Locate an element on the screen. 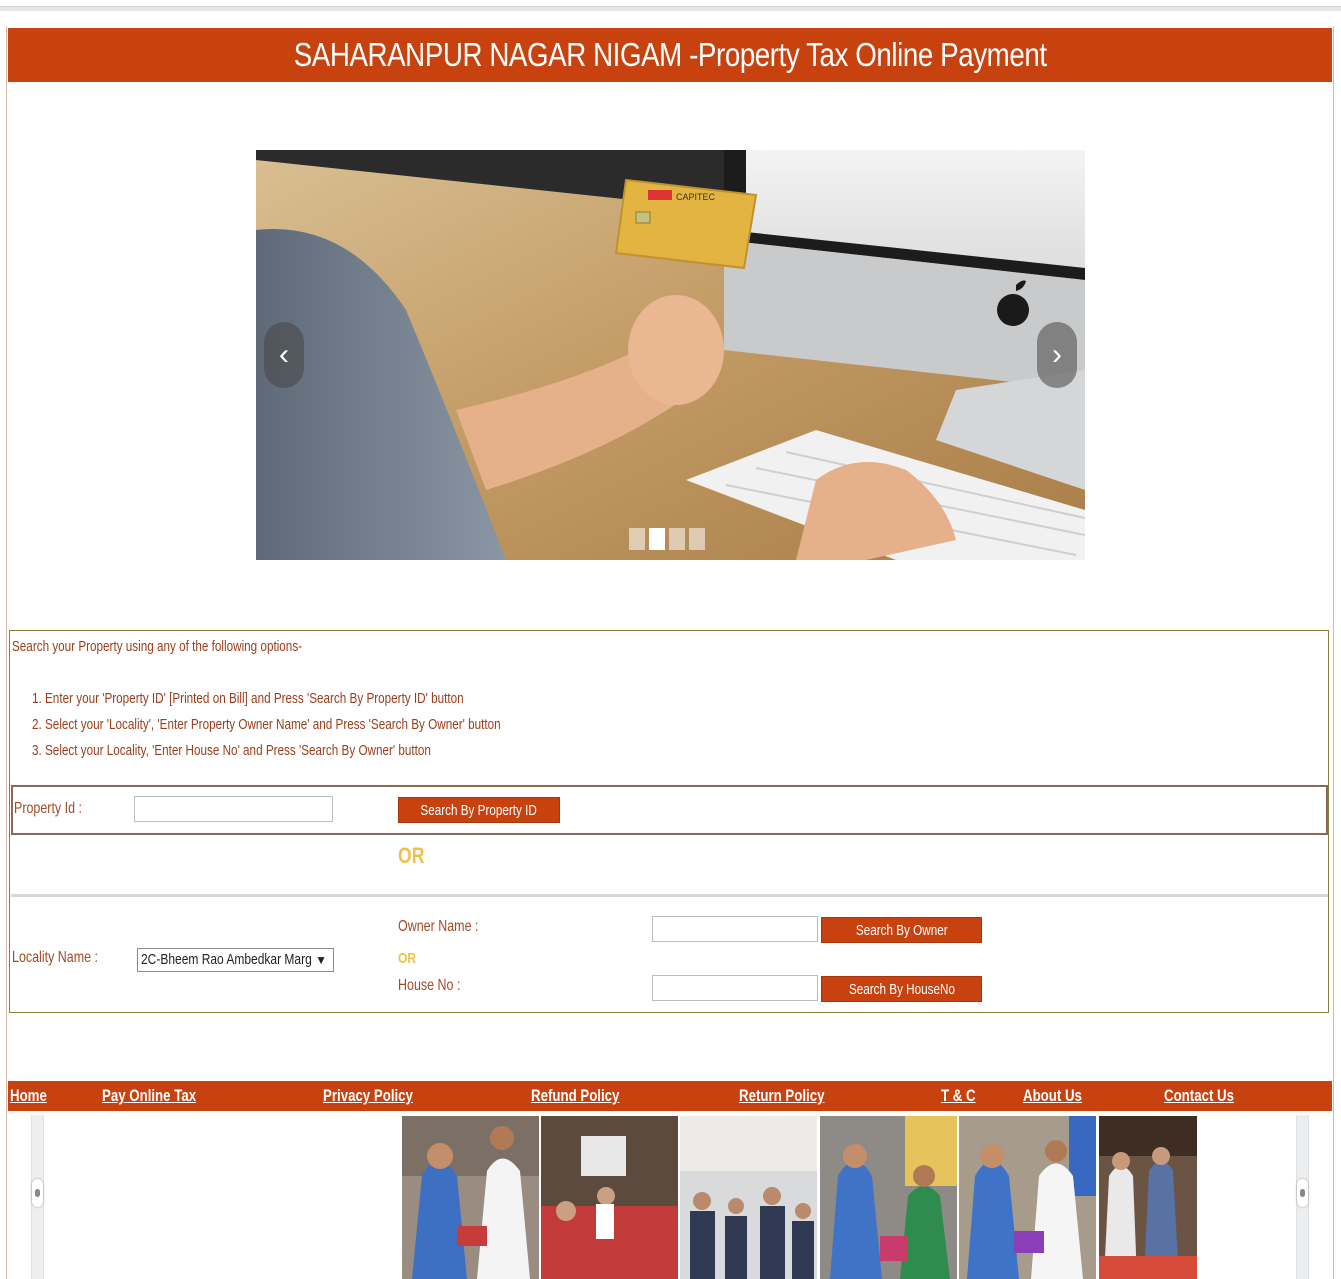 This screenshot has width=1341, height=1279. house-no-label: House No : is located at coordinates (429, 985).